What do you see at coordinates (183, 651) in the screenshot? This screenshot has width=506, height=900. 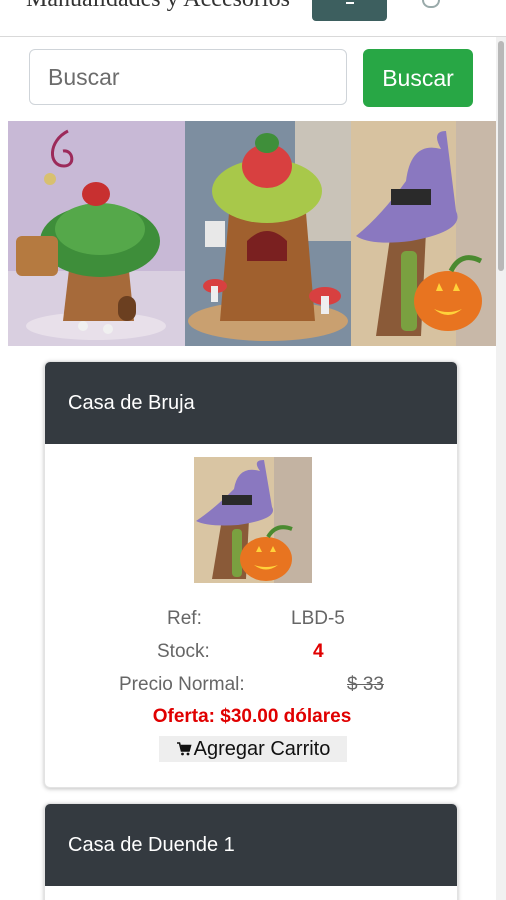 I see `stock-label: Stock:` at bounding box center [183, 651].